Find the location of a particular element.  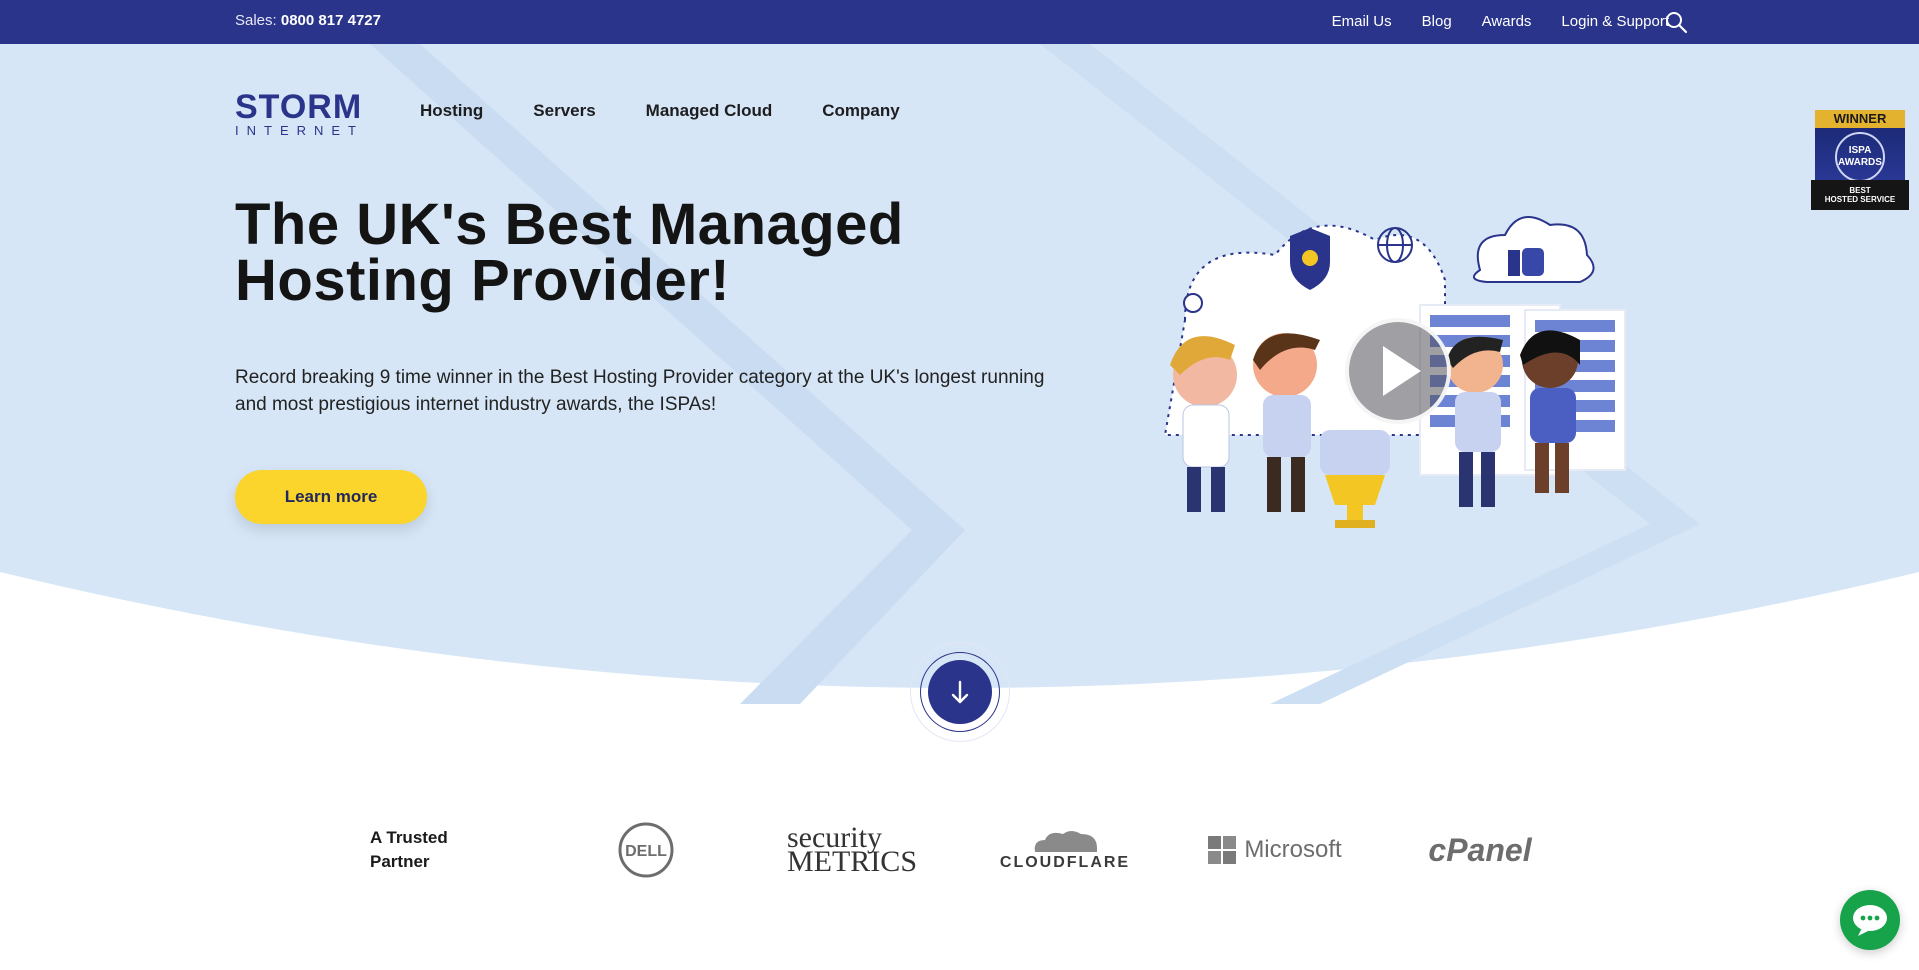

arrow-down-icon is located at coordinates (960, 692).